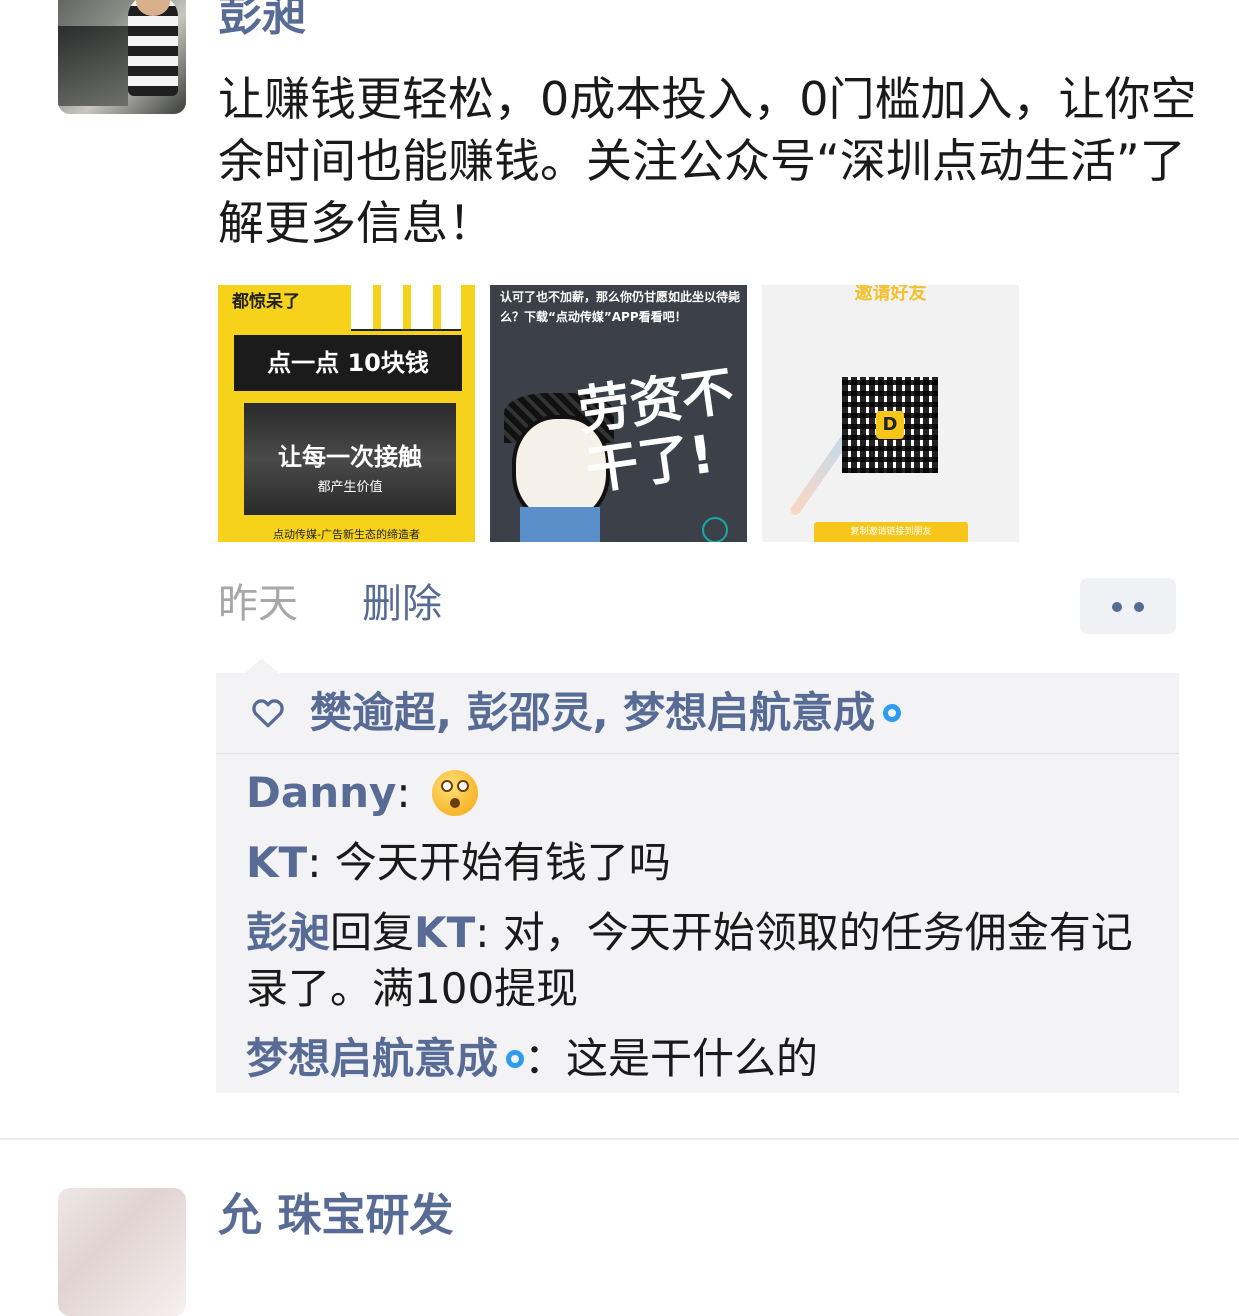 This screenshot has height=1316, width=1239. I want to click on next-author-name: 允 珠宝研发, so click(335, 1216).